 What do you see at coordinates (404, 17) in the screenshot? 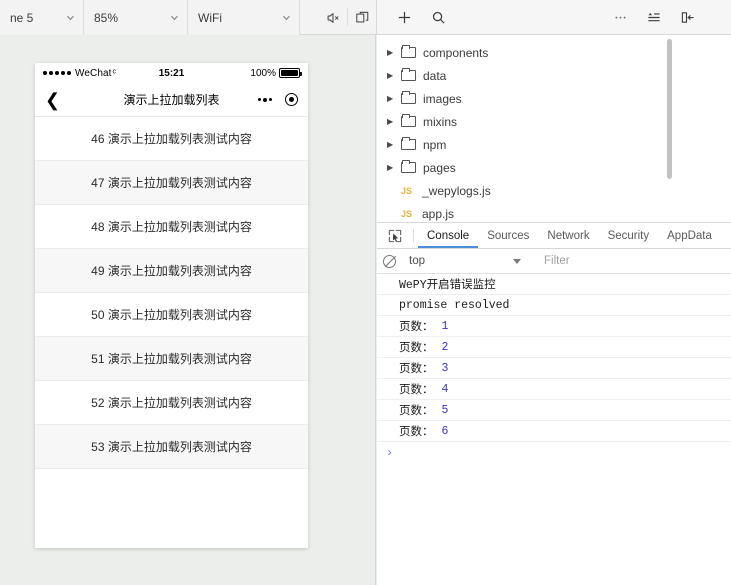
I see `add-file-button` at bounding box center [404, 17].